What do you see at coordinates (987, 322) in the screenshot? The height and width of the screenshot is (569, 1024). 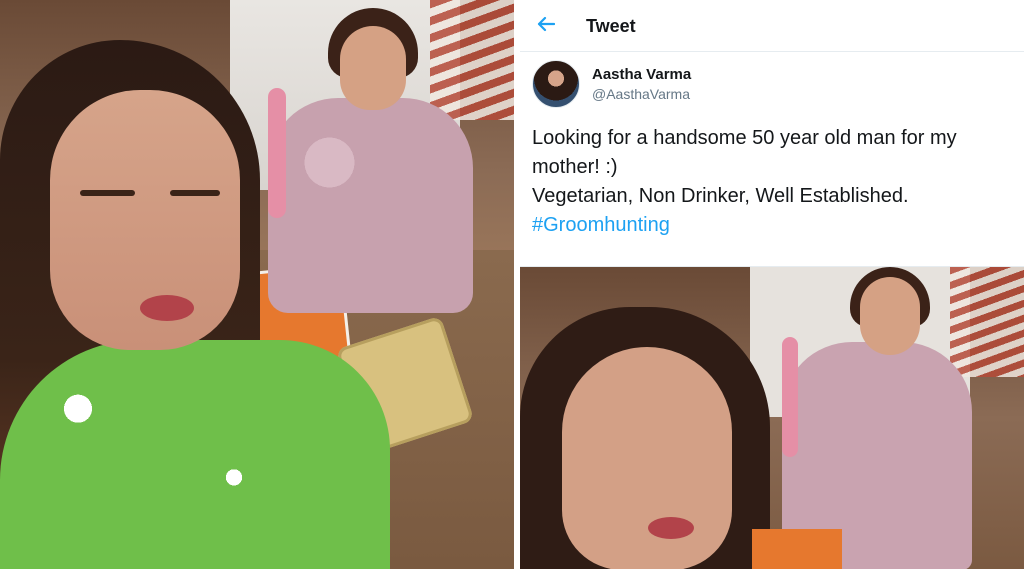 I see `window-blinds` at bounding box center [987, 322].